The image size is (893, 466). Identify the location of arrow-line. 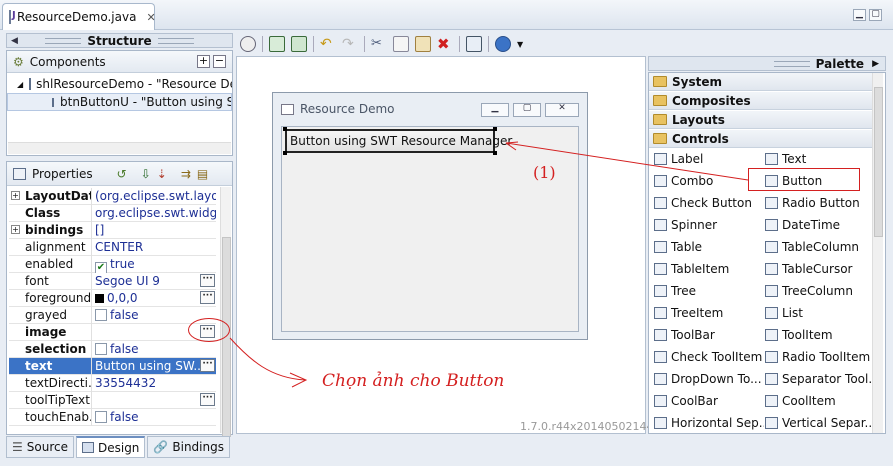
(267, 359).